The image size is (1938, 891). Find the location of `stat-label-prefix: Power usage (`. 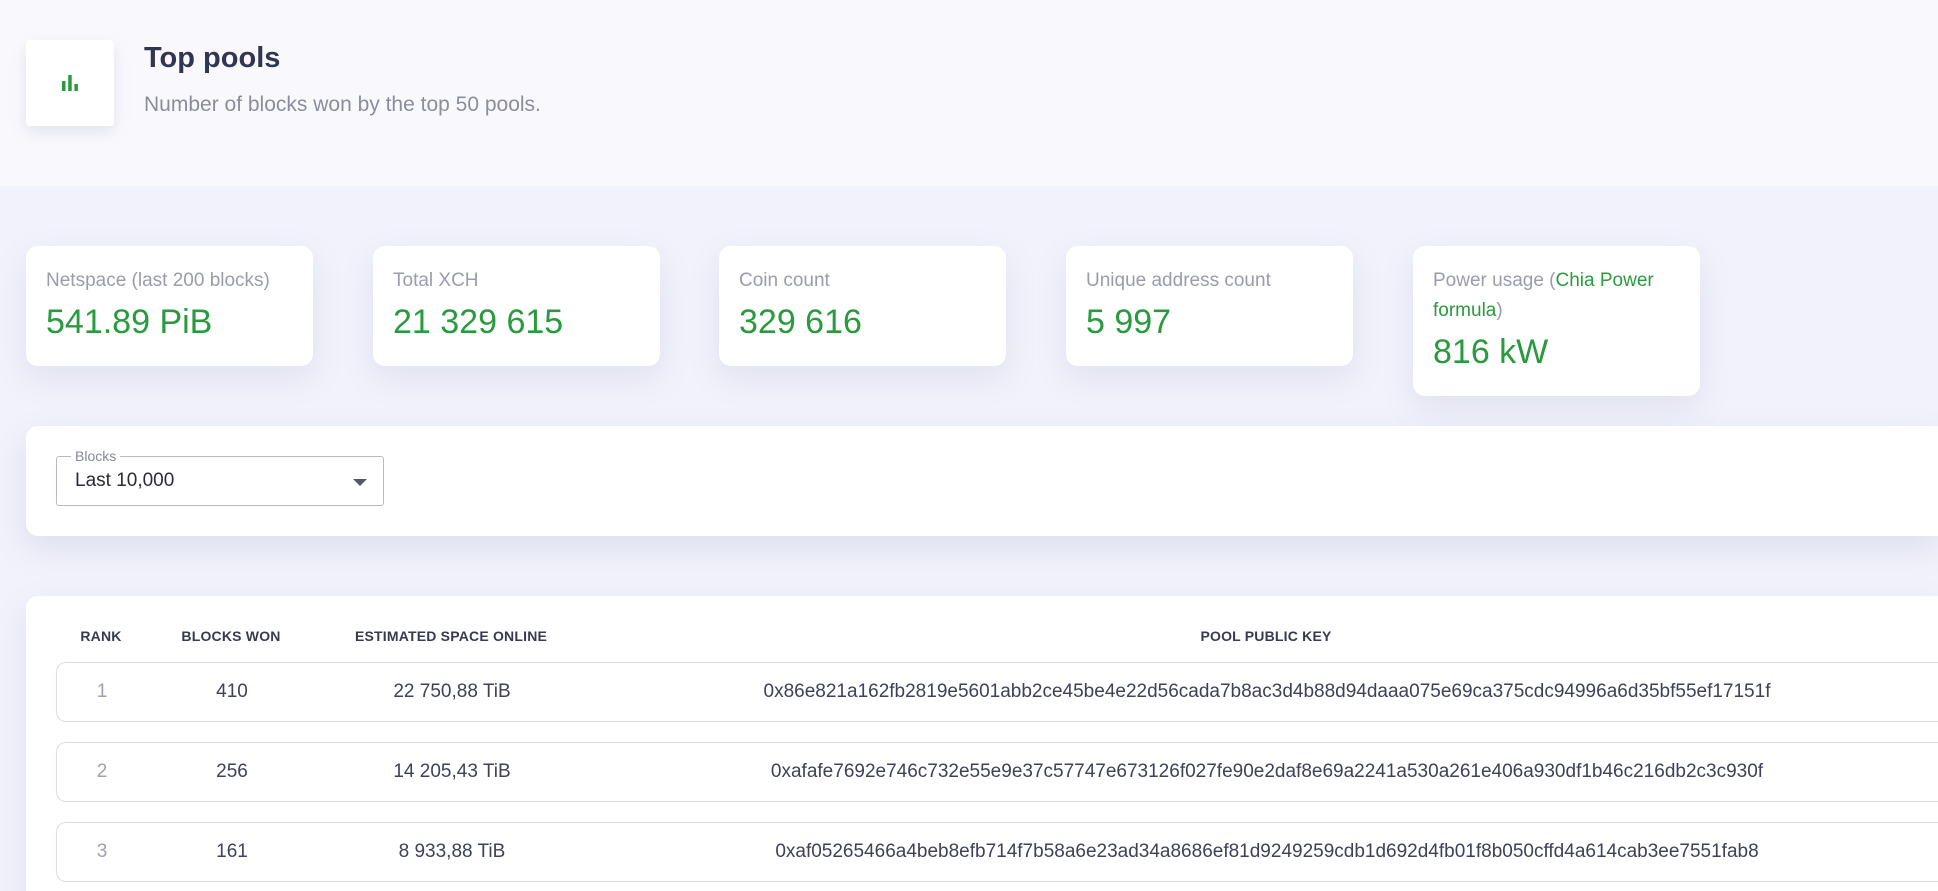

stat-label-prefix: Power usage ( is located at coordinates (1494, 280).